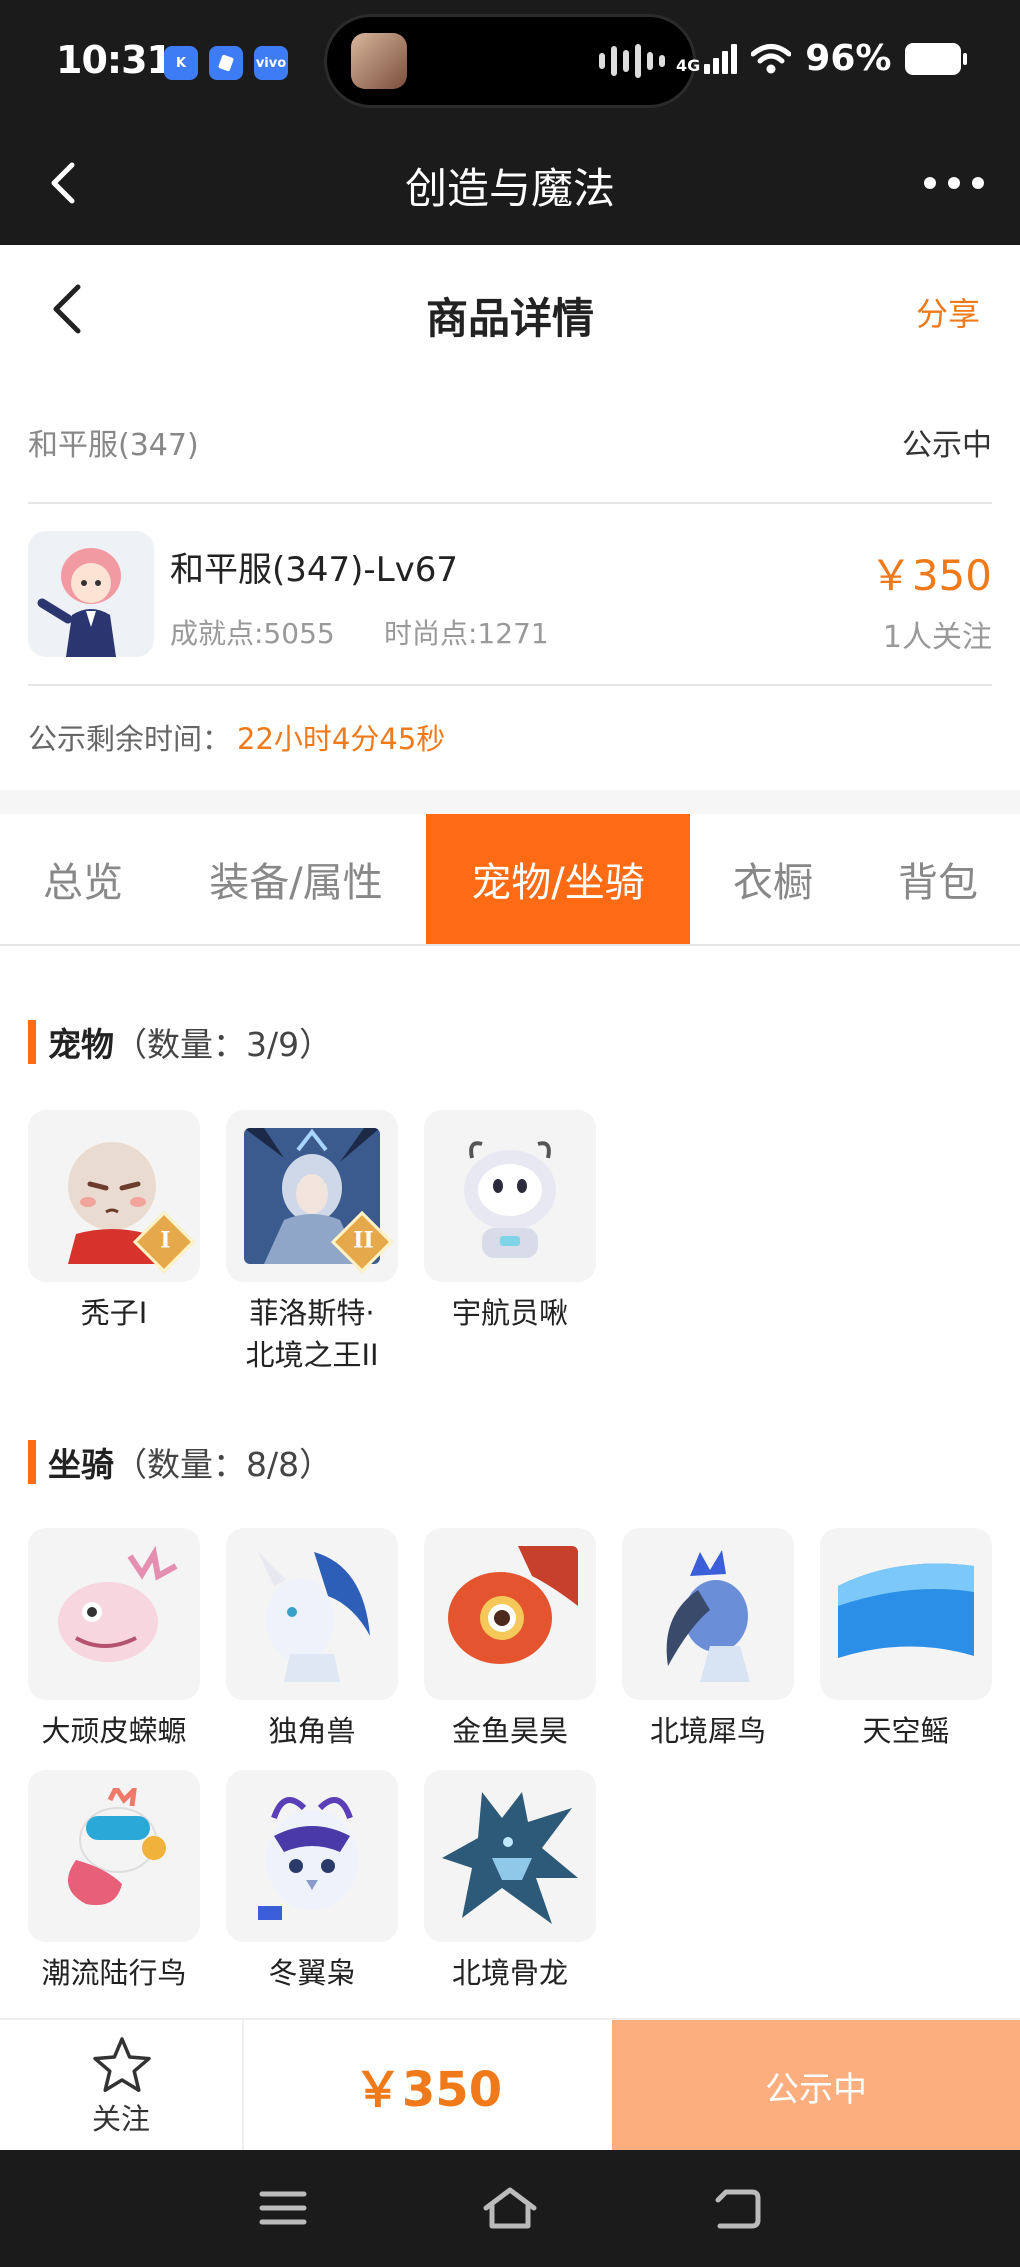  Describe the element at coordinates (312, 1856) in the screenshot. I see `winter-owl-icon` at that location.